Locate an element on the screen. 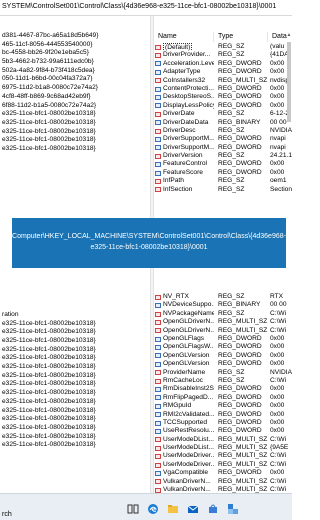 The height and width of the screenshot is (520, 320). tree-item: 050-11d1-b6bd-00c04fa372a7} is located at coordinates (75, 79).